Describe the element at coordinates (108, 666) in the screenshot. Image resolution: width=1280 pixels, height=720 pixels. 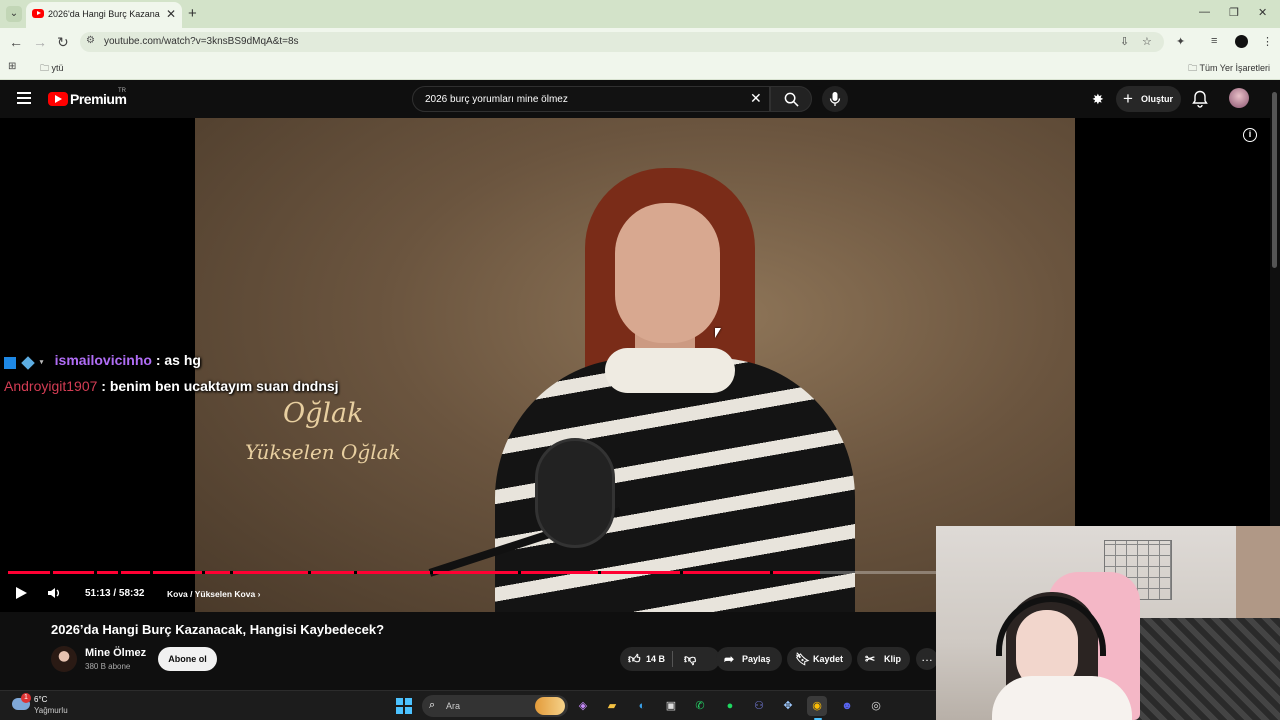
I see `subscriber-count: 380 B abone` at that location.